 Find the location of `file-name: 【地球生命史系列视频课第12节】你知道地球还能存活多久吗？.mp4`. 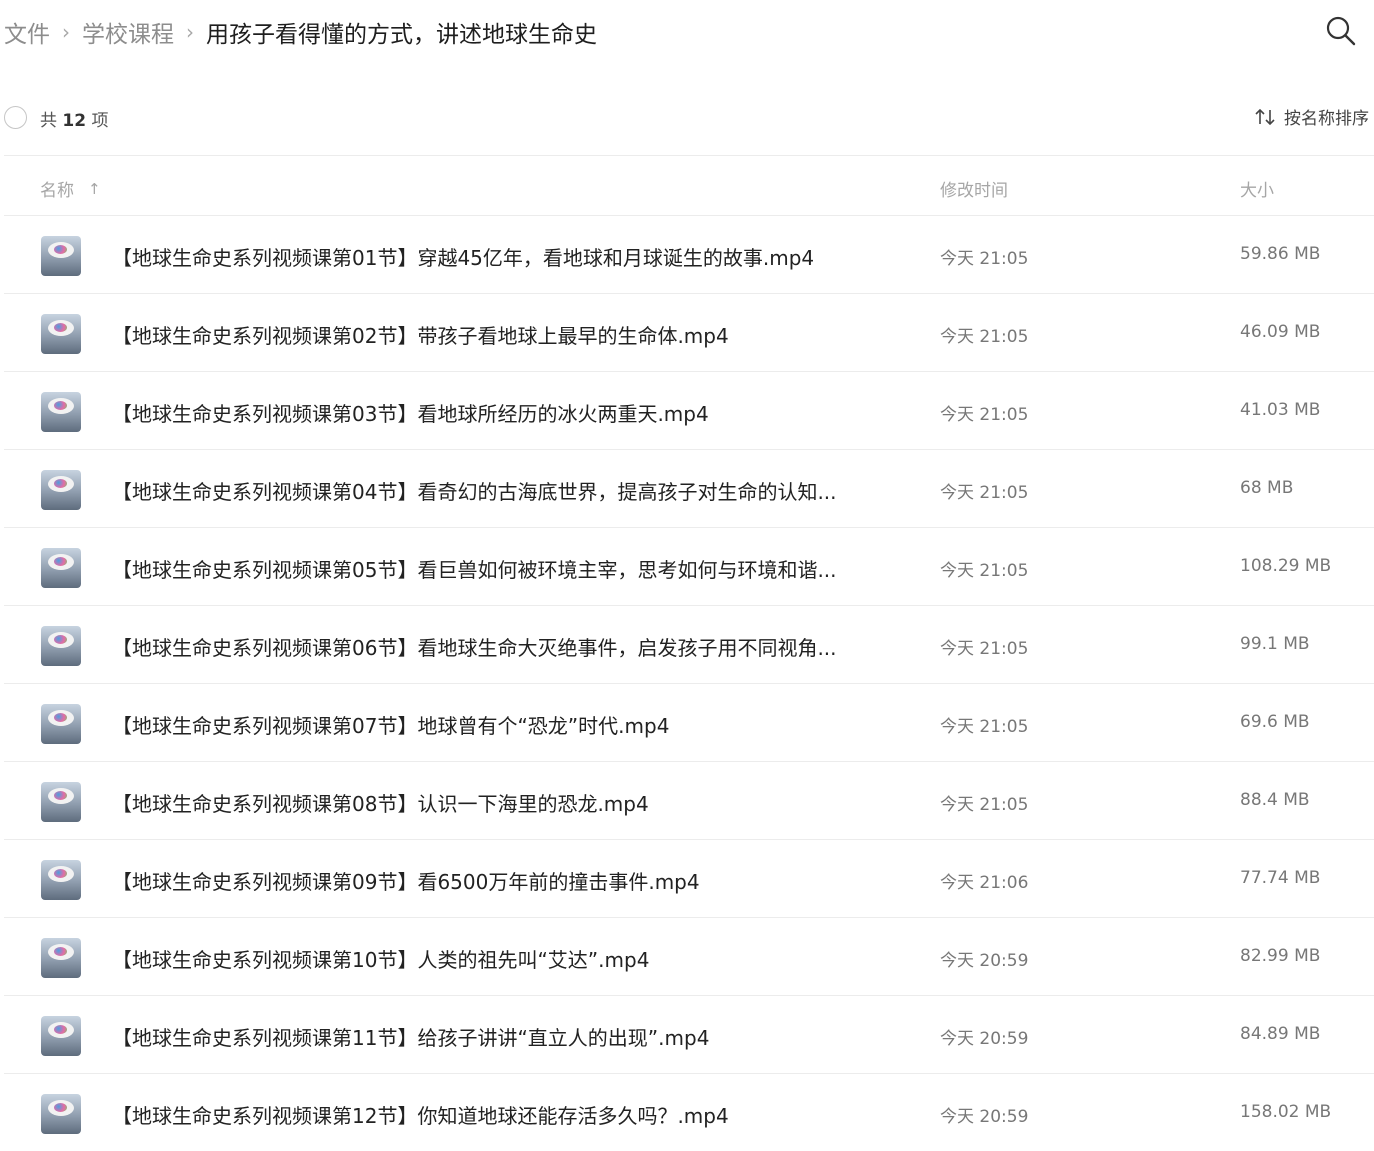

file-name: 【地球生命史系列视频课第12节】你知道地球还能存活多久吗？.mp4 is located at coordinates (497, 1114).